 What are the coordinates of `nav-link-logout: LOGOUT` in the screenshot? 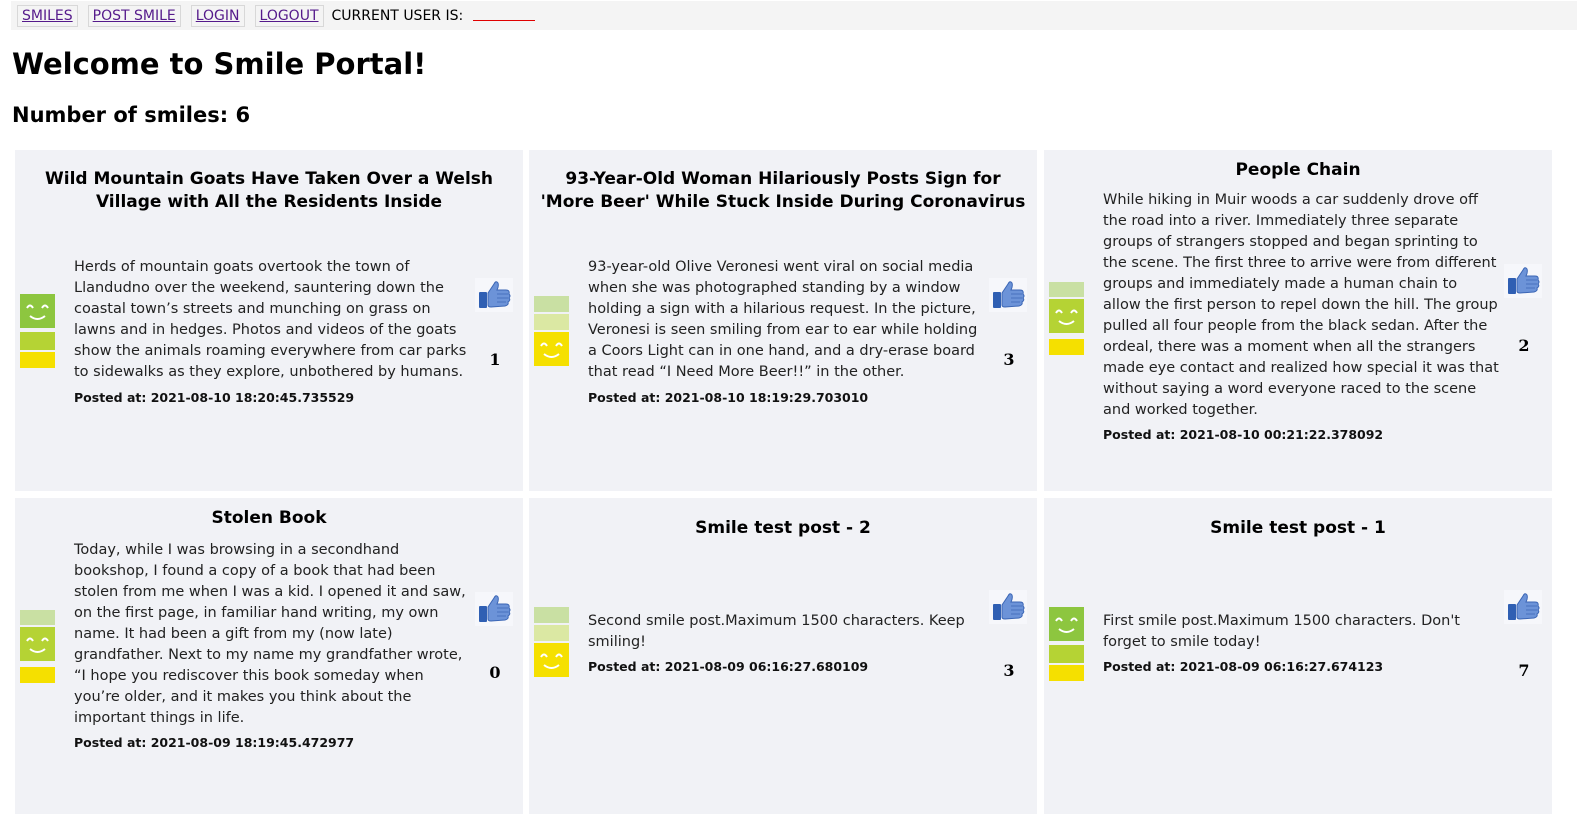 It's located at (289, 15).